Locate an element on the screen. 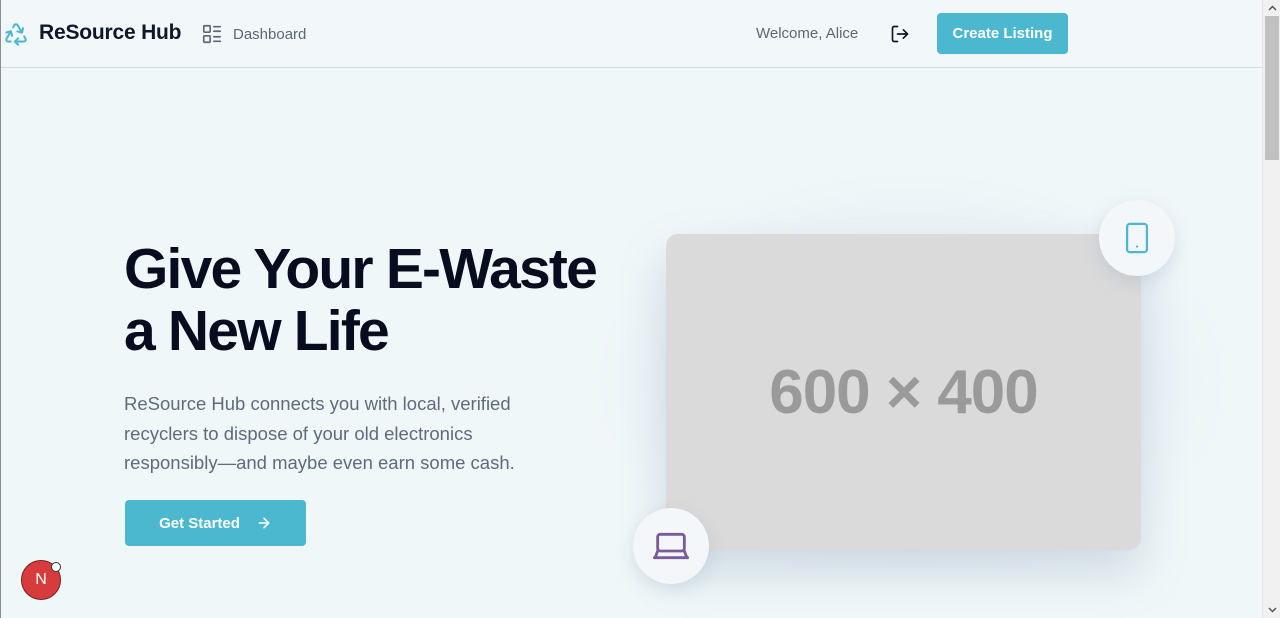  dashboard-icon is located at coordinates (212, 34).